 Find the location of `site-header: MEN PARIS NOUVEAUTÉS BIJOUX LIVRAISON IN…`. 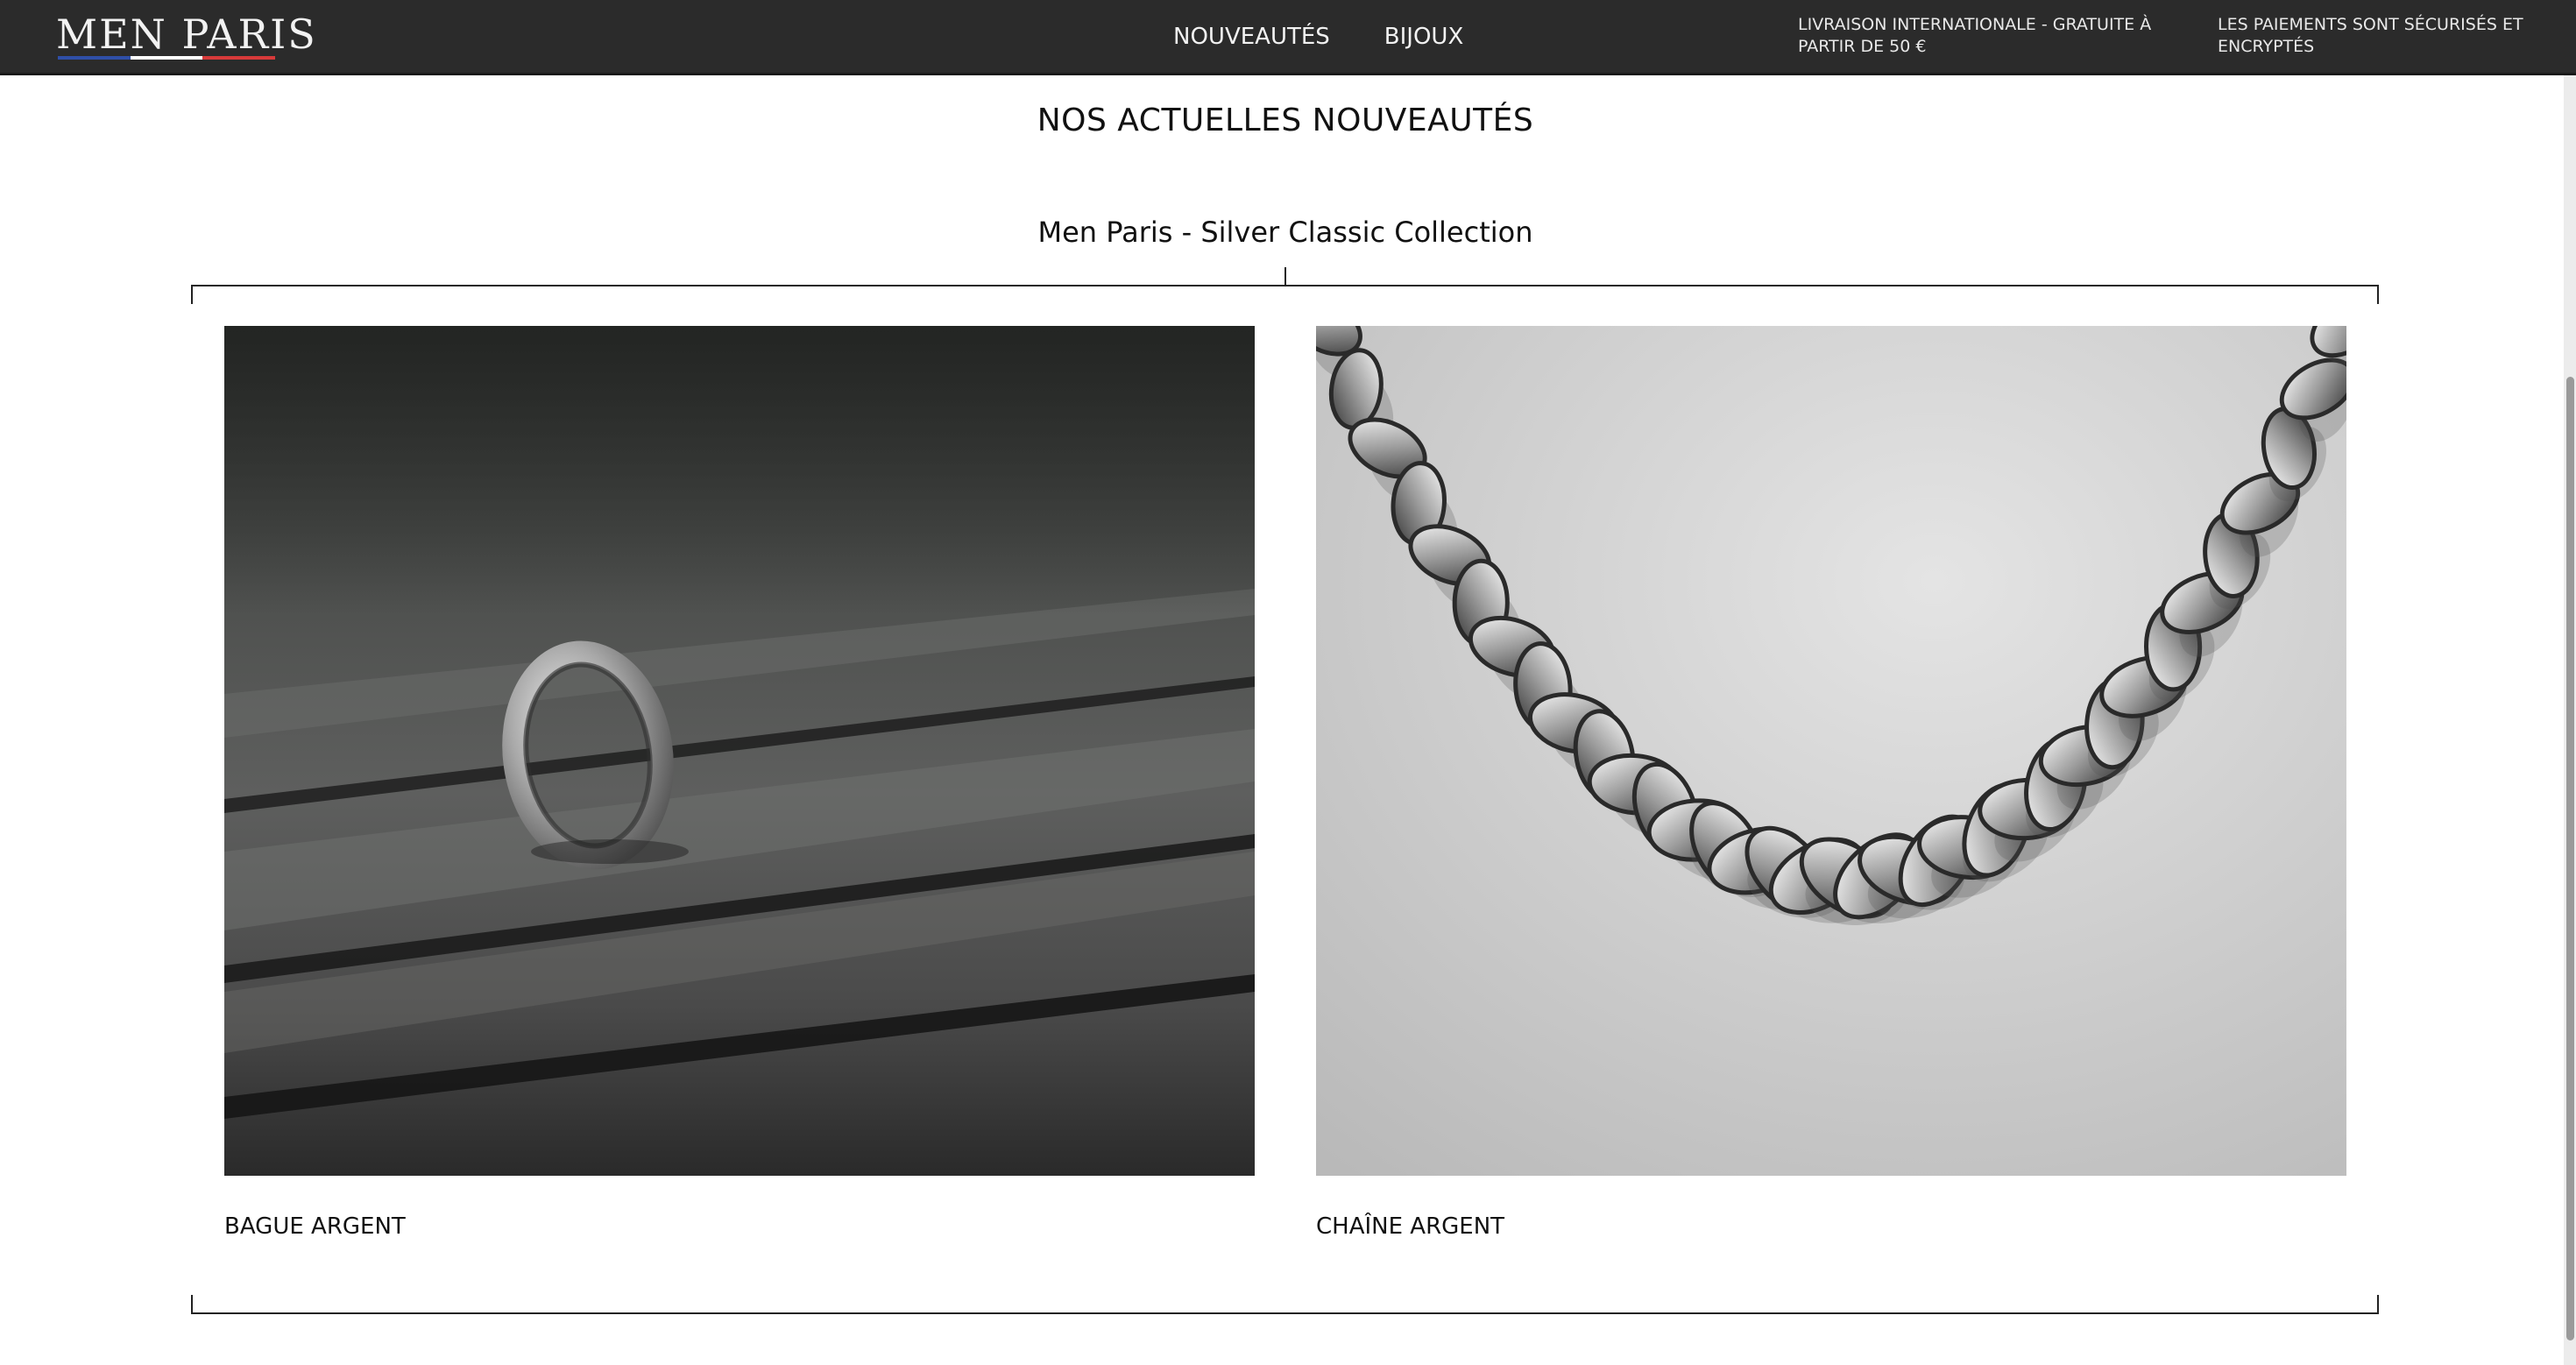

site-header: MEN PARIS NOUVEAUTÉS BIJOUX LIVRAISON IN… is located at coordinates (1288, 37).